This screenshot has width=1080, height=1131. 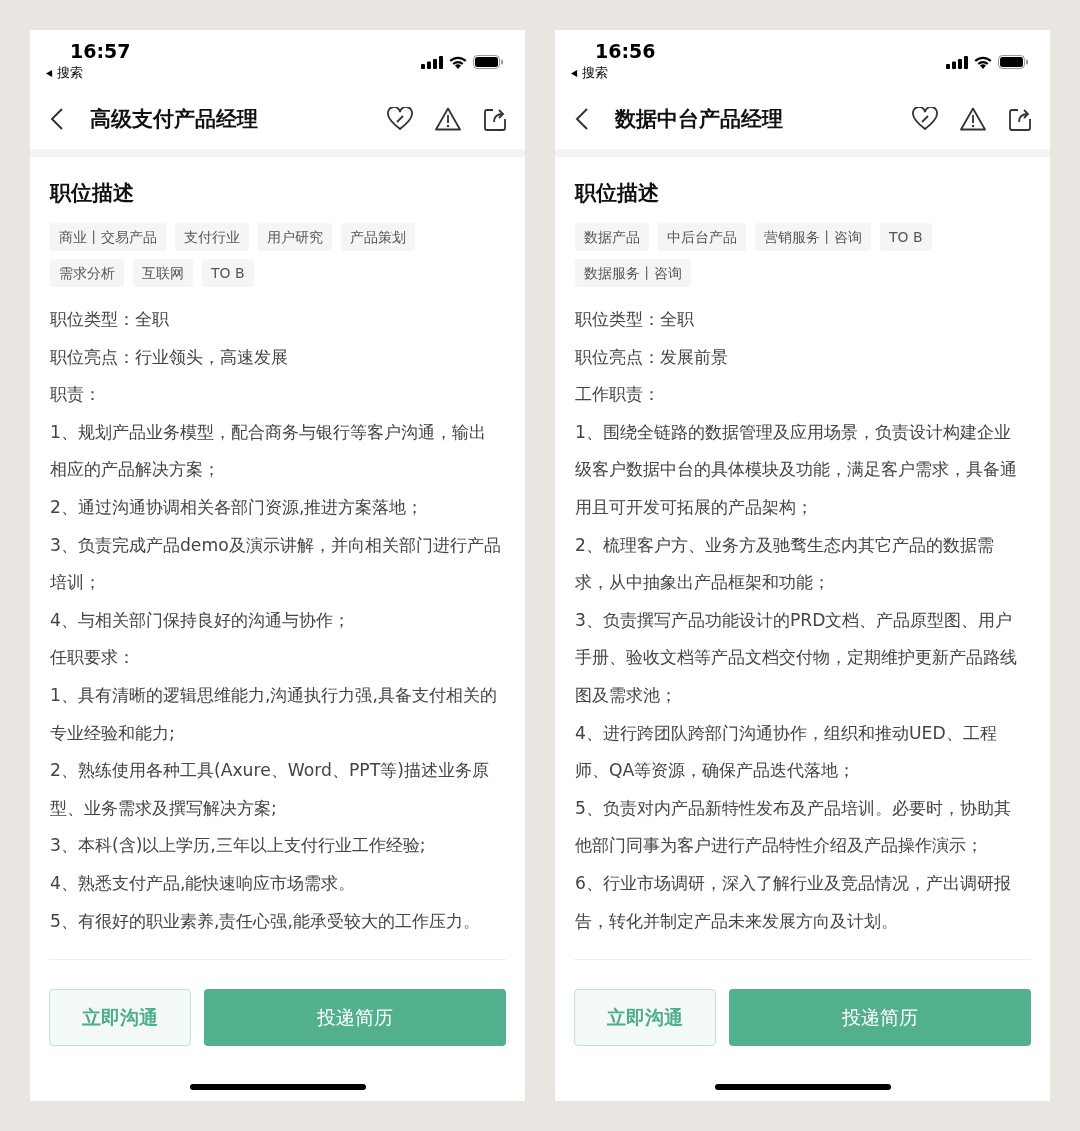 What do you see at coordinates (295, 237) in the screenshot?
I see `skill-tag: 用户研究` at bounding box center [295, 237].